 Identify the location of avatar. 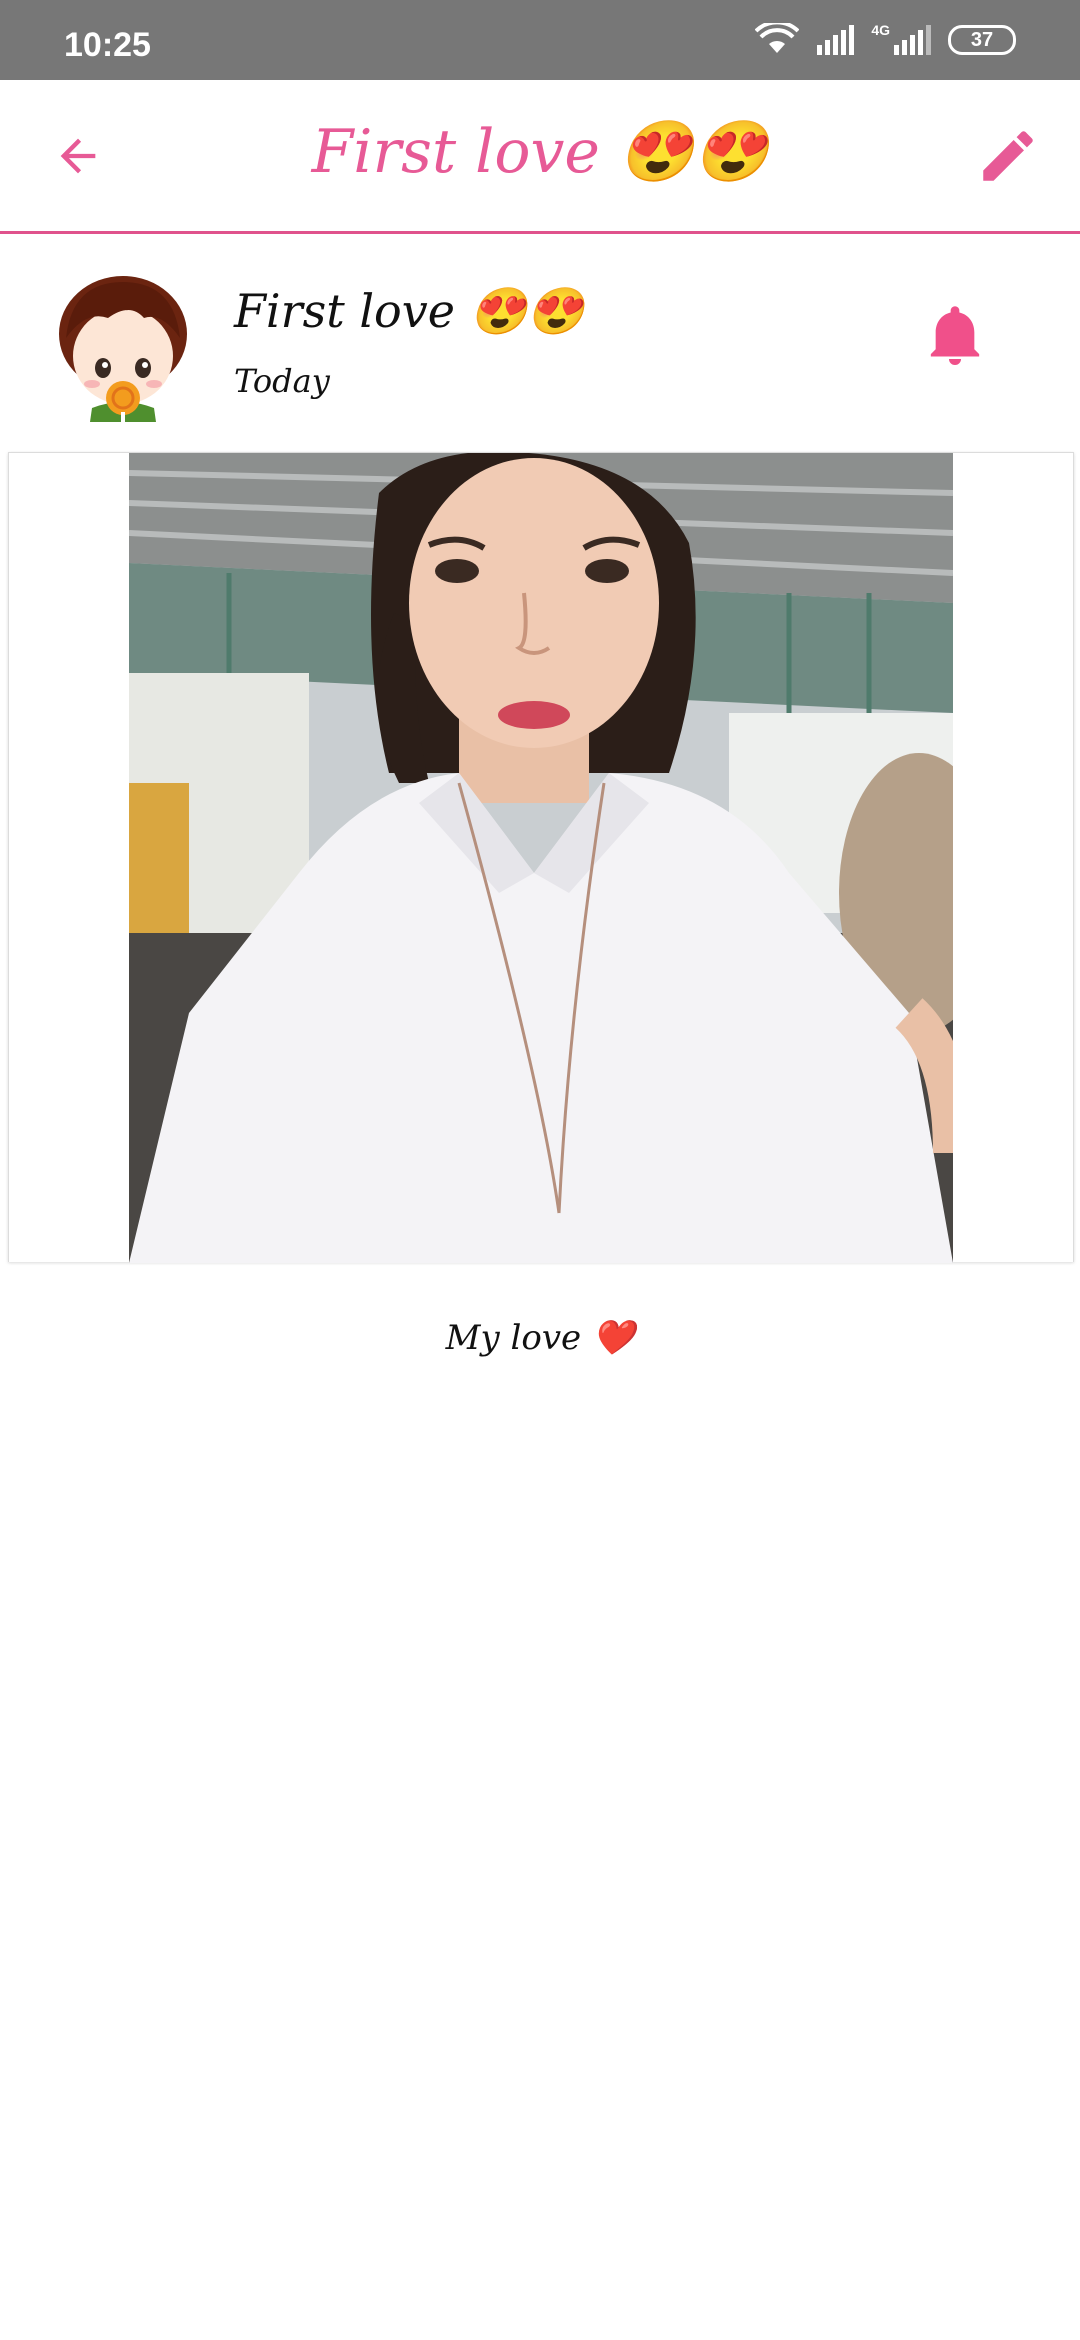
(123, 347).